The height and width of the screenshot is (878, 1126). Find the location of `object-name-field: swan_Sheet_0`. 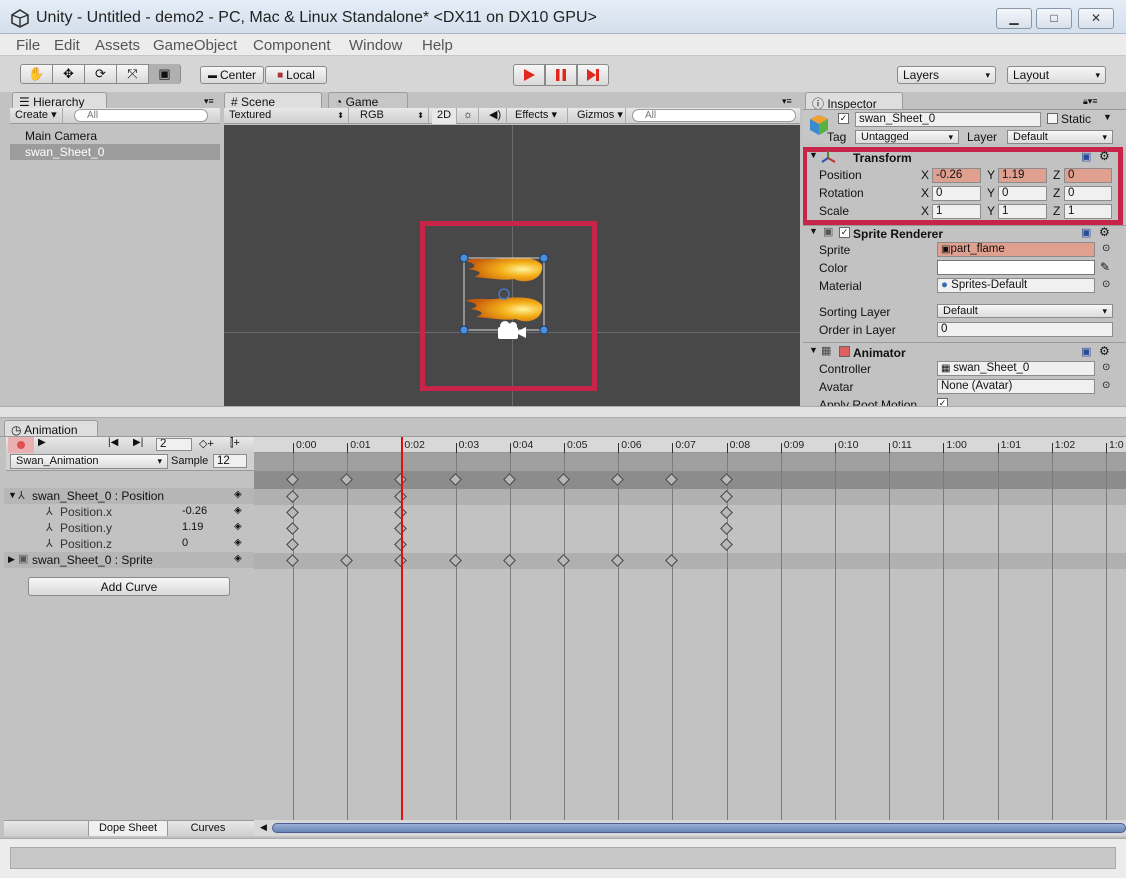

object-name-field: swan_Sheet_0 is located at coordinates (948, 119).